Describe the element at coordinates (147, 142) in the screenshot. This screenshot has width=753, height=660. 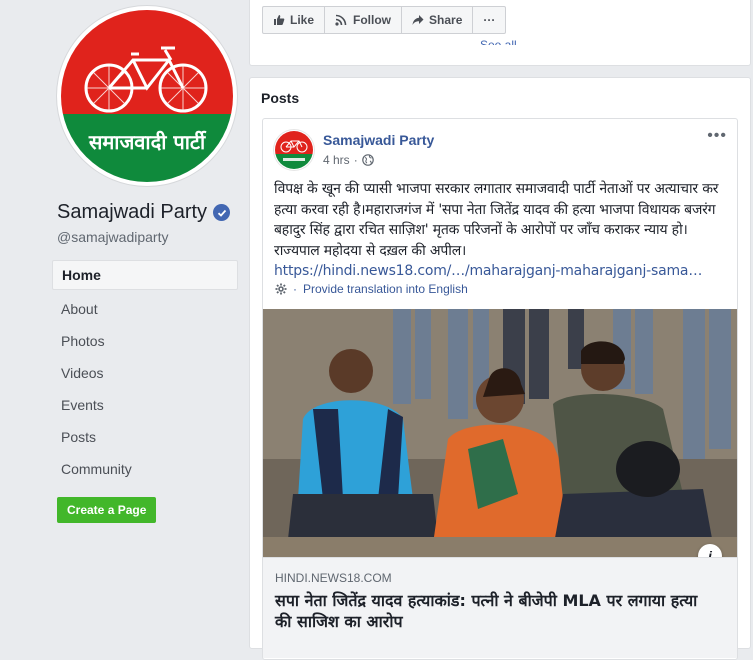
I see `logo-text: समाजवादी पार्टी` at that location.